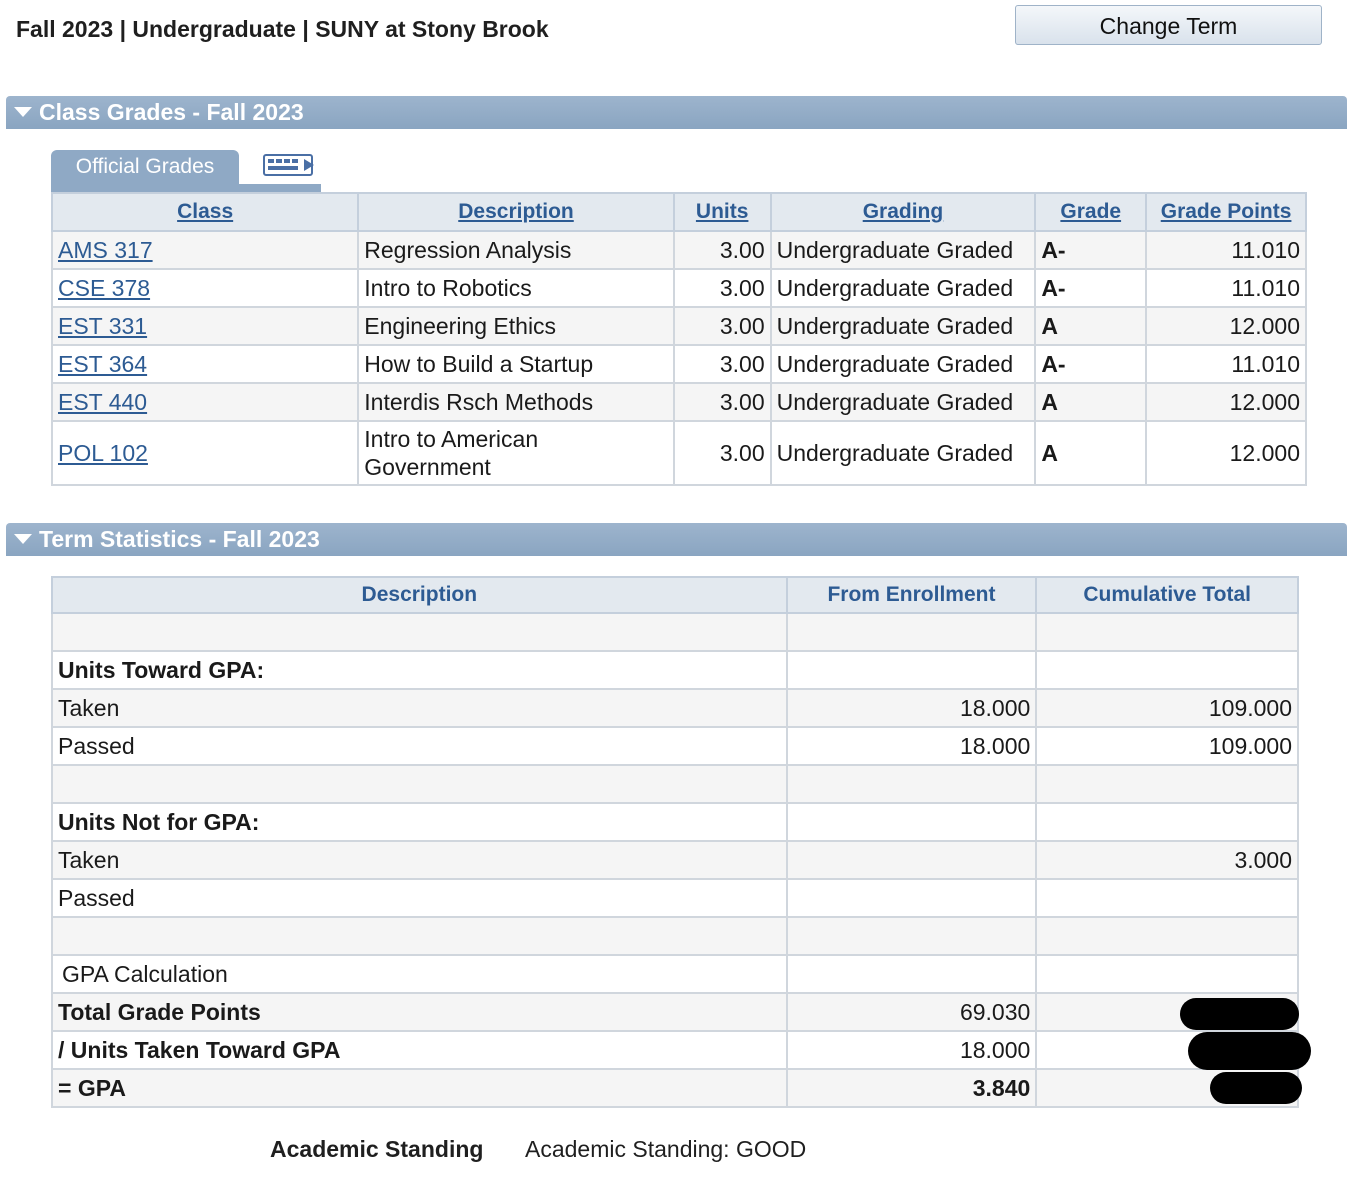 The image size is (1352, 1180). Describe the element at coordinates (179, 539) in the screenshot. I see `term-statistics-title: Term Statistics - Fall 2023` at that location.